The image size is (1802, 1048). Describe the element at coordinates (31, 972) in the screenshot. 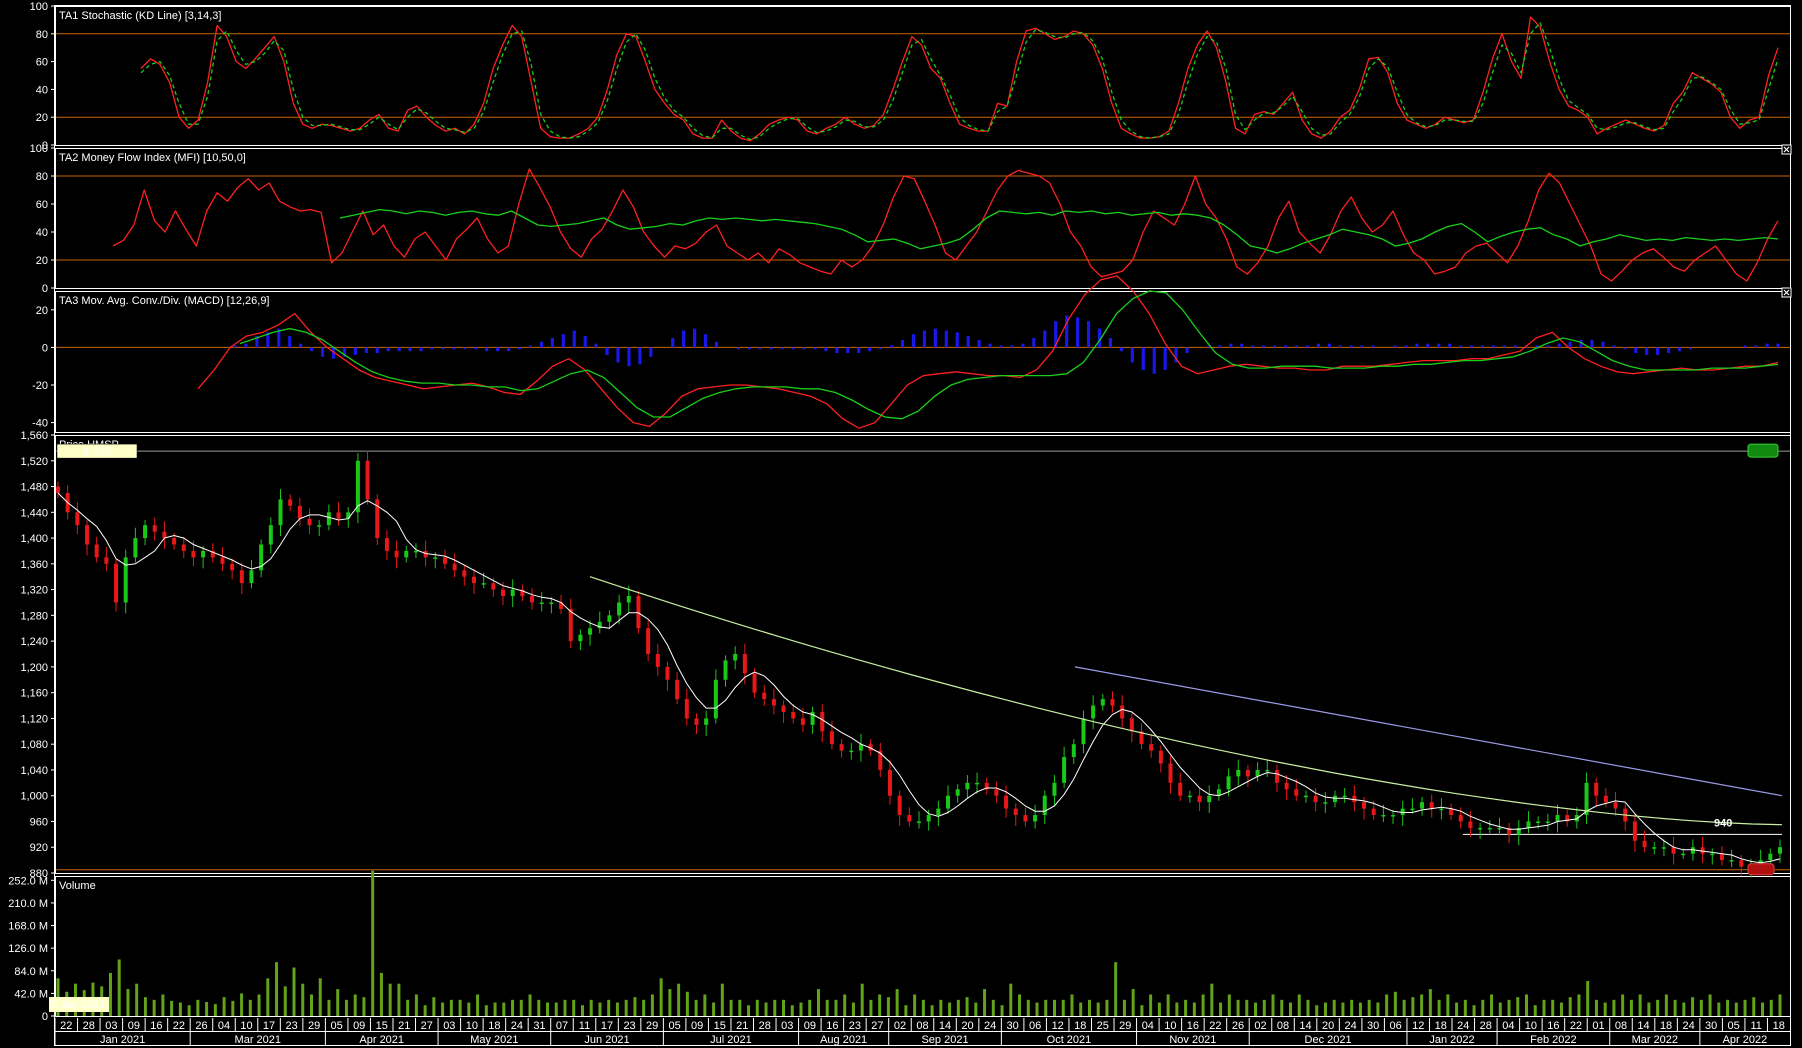

I see `y-tick-label: 84.0 M` at that location.